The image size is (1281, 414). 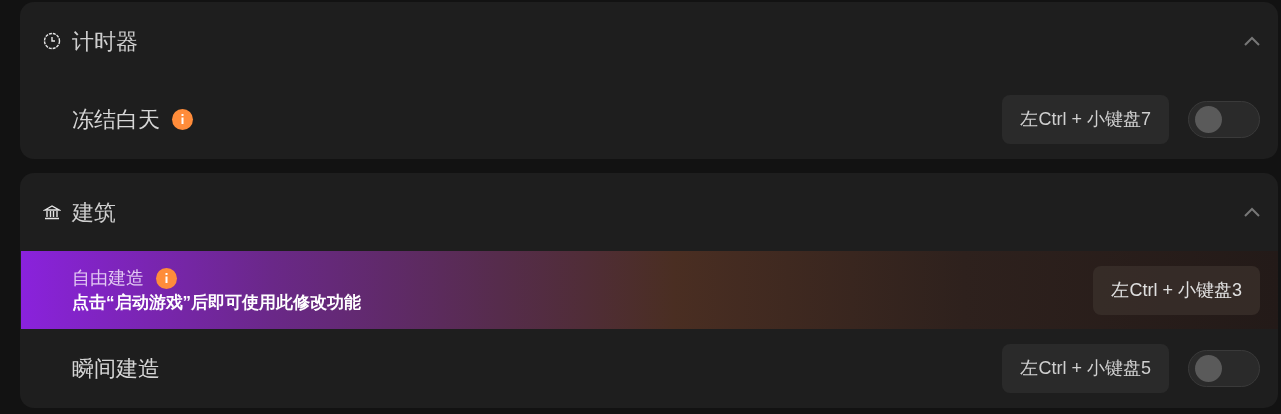 What do you see at coordinates (52, 212) in the screenshot?
I see `building-icon` at bounding box center [52, 212].